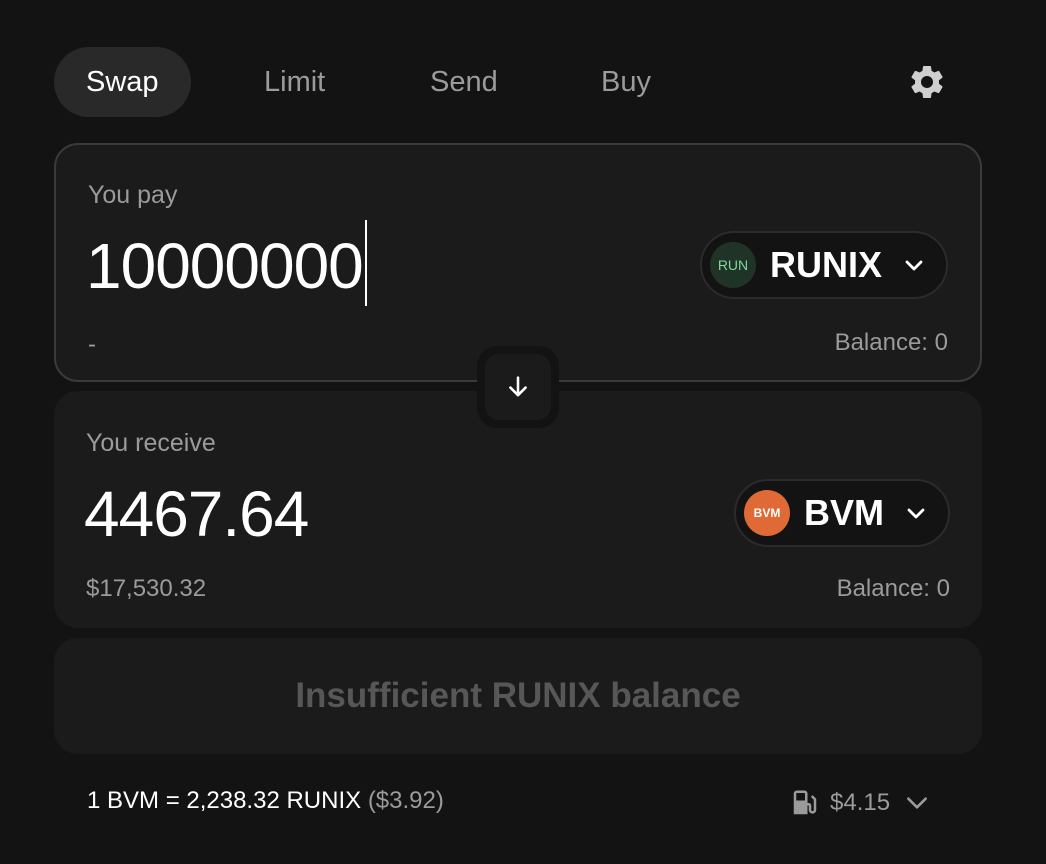 Image resolution: width=1046 pixels, height=864 pixels. Describe the element at coordinates (464, 82) in the screenshot. I see `tab-send: Send` at that location.